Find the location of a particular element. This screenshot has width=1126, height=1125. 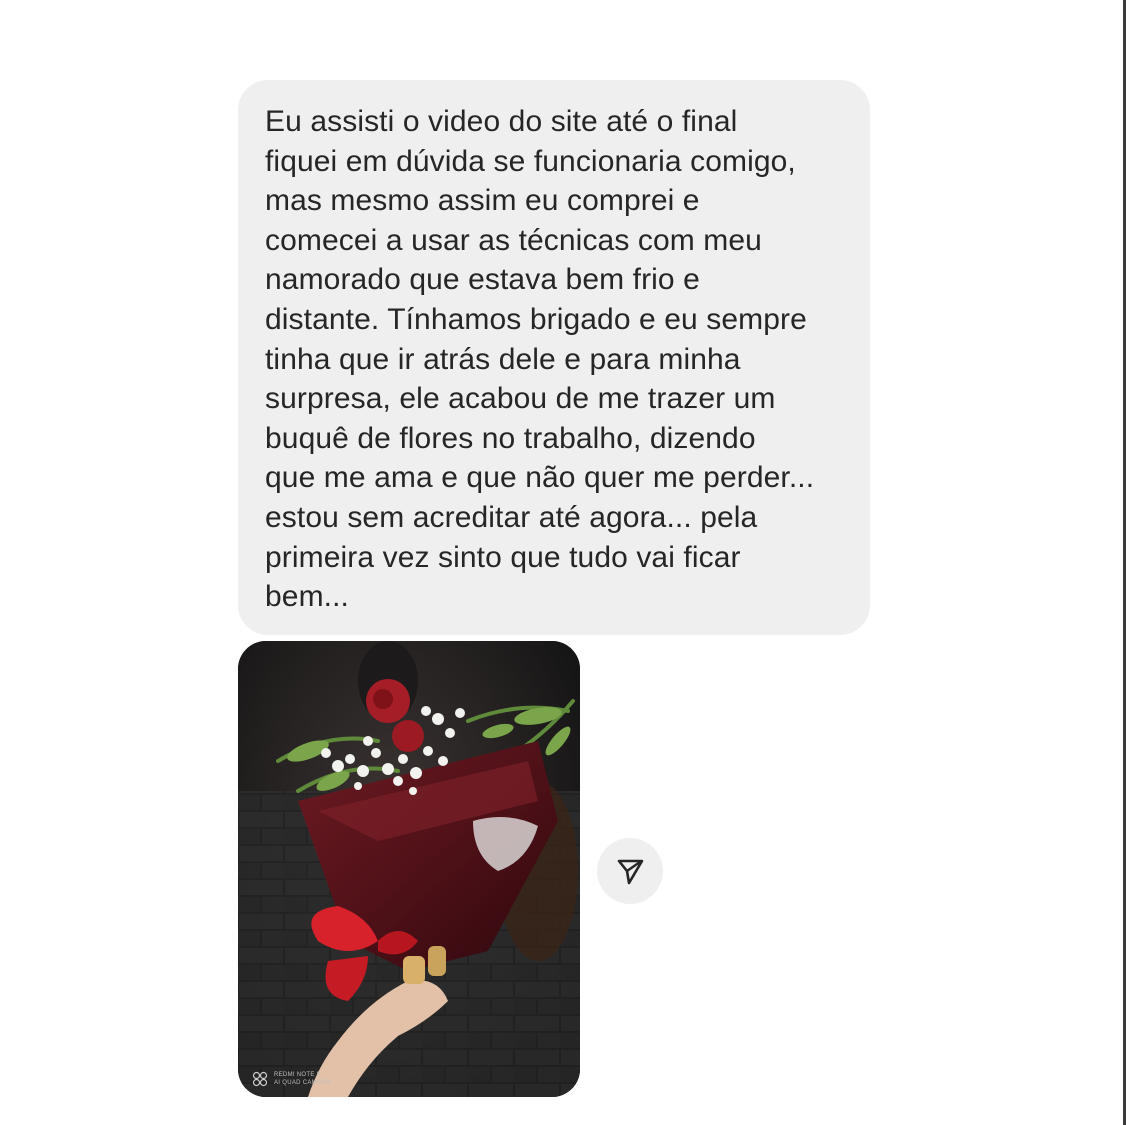

share-button is located at coordinates (630, 871).